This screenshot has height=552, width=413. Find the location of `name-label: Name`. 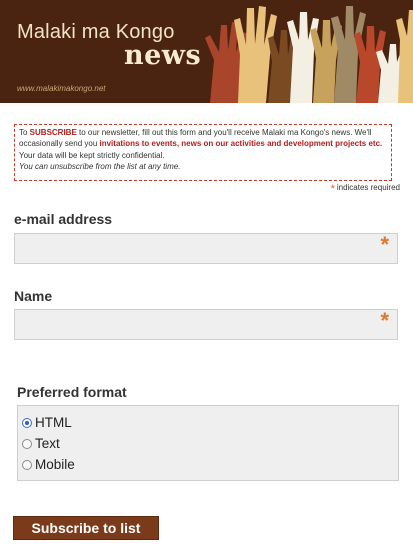

name-label: Name is located at coordinates (33, 296).